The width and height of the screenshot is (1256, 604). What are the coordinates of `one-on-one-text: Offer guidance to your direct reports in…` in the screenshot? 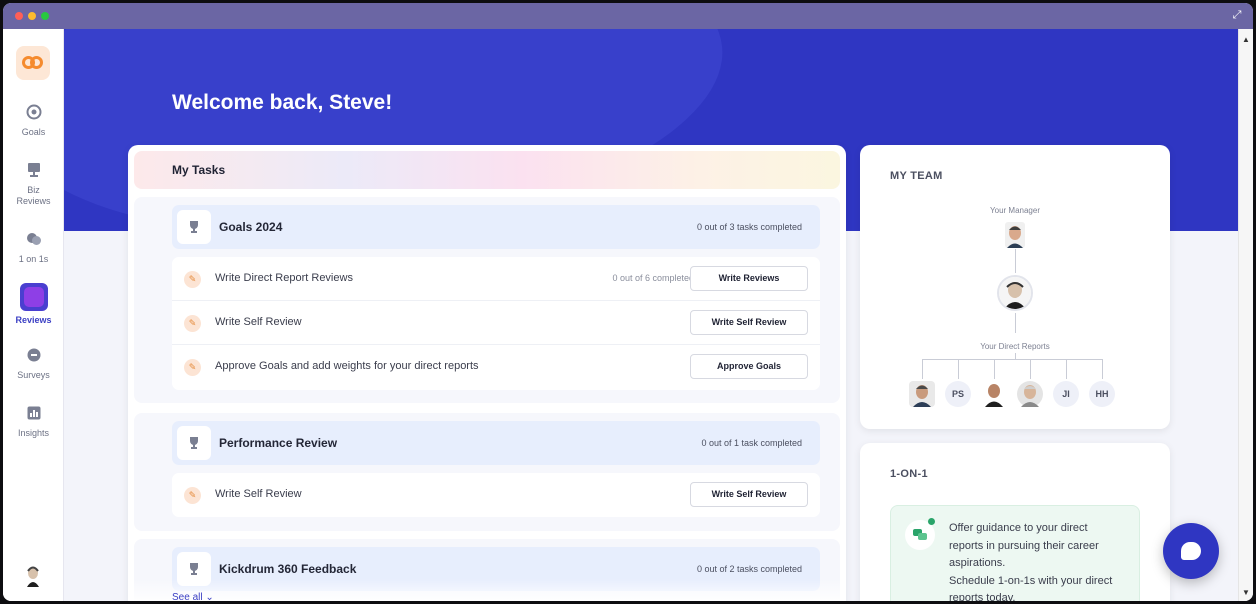 It's located at (1041, 560).